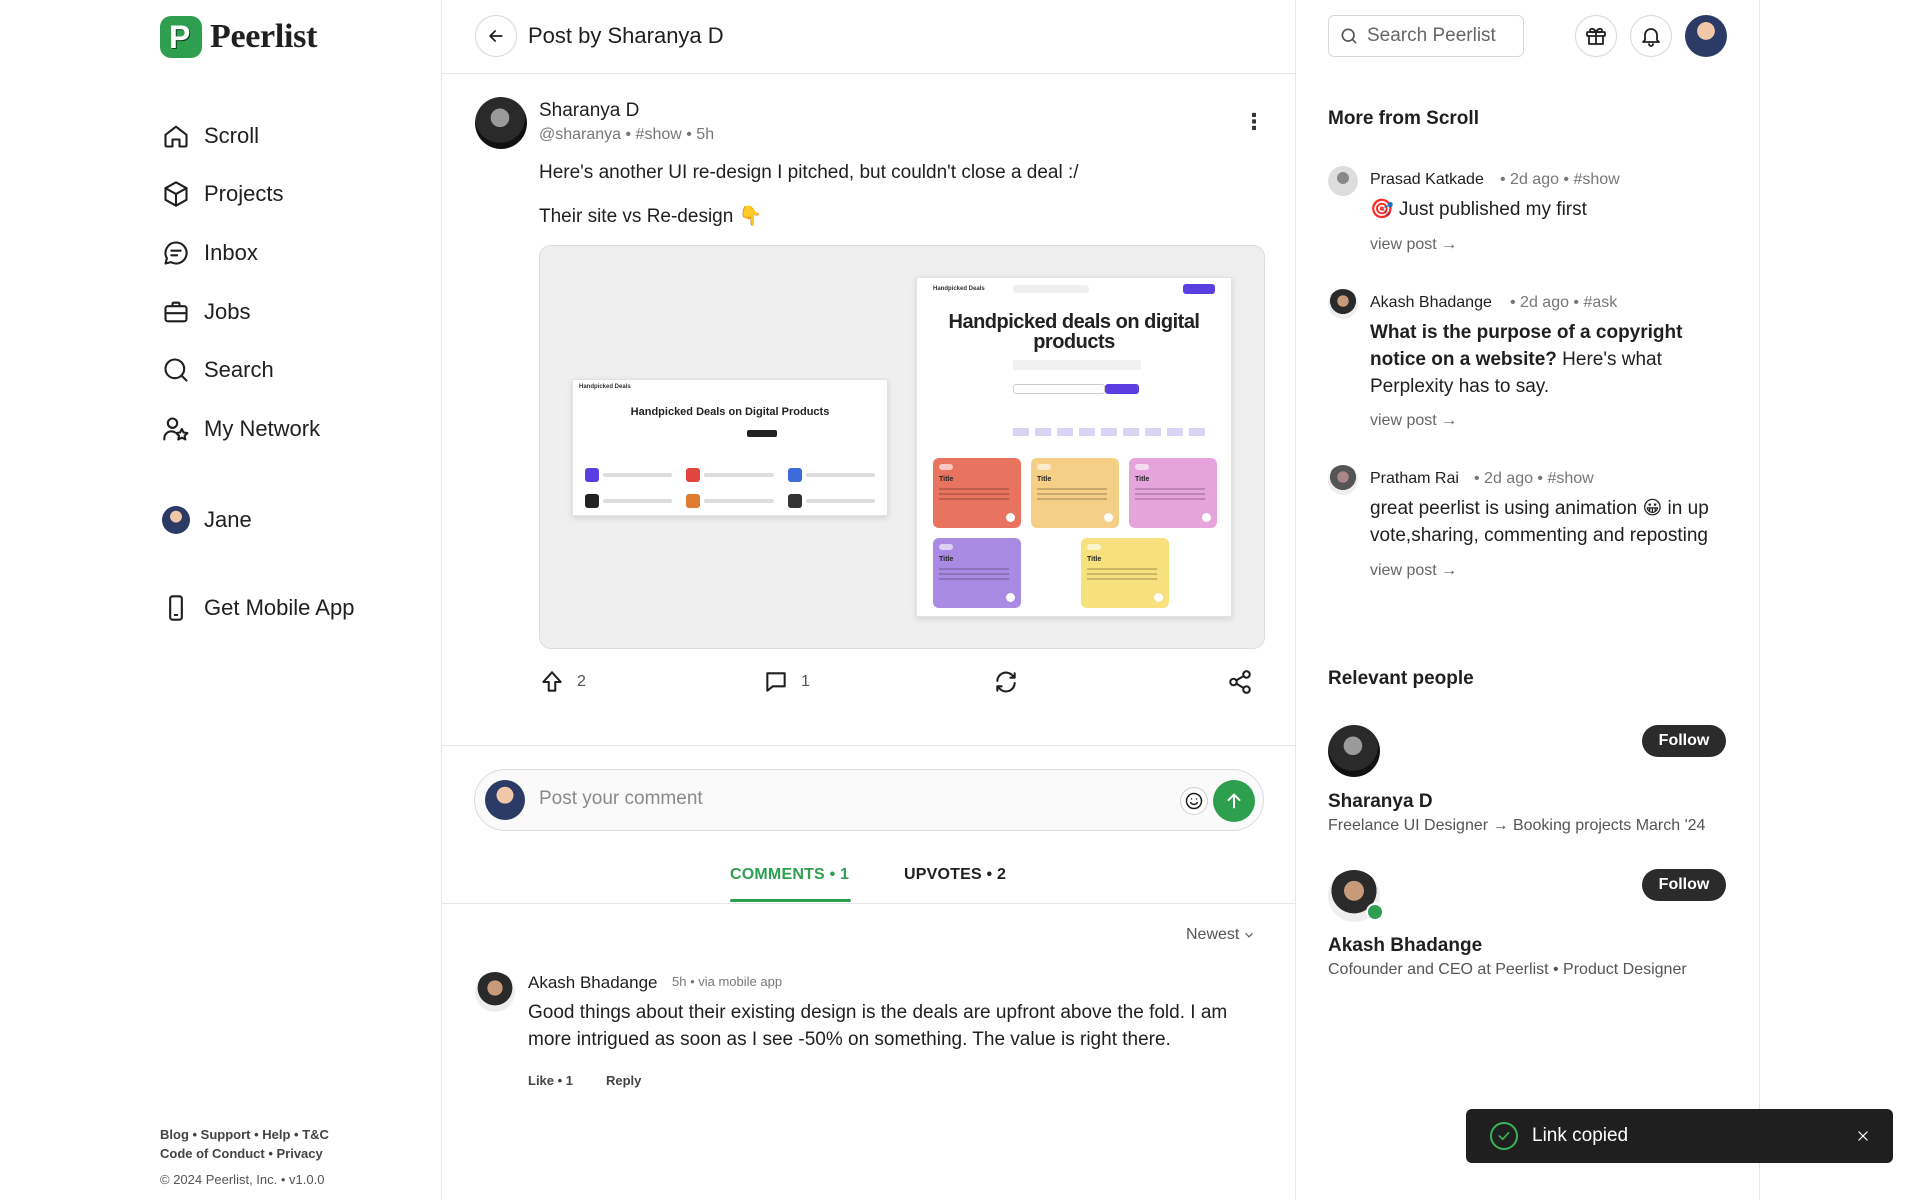 This screenshot has width=1920, height=1200. I want to click on more-post-2-author: Akash Bhadange, so click(1431, 303).